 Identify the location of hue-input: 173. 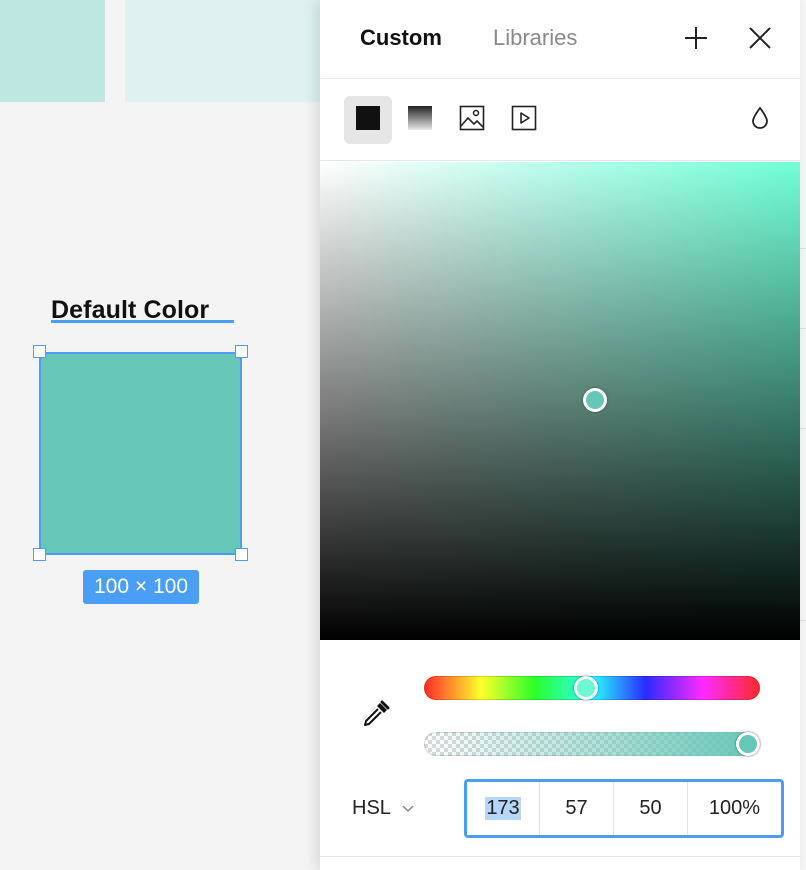
(503, 808).